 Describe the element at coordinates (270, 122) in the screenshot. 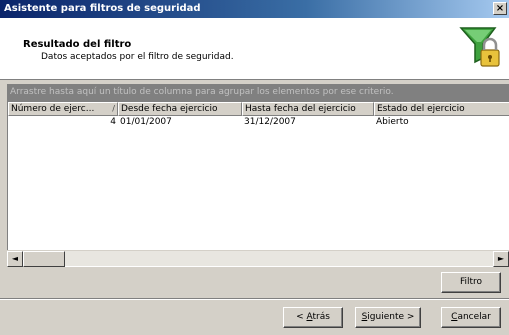

I see `cell-hasta: 31/12/2007` at that location.